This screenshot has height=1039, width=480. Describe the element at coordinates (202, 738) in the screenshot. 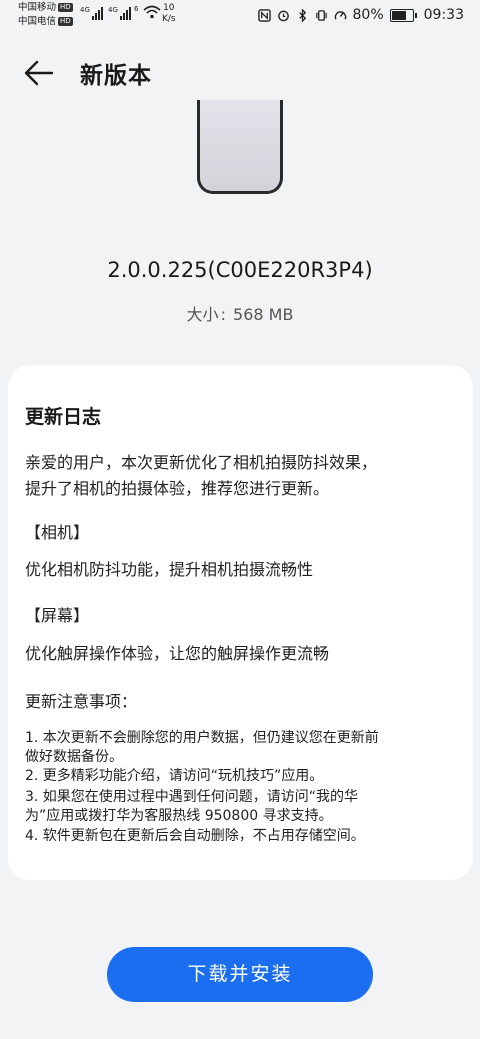

I see `note-1-line-1: 1. 本次更新不会删除您的用户数据，但仍建议您在更新前` at that location.